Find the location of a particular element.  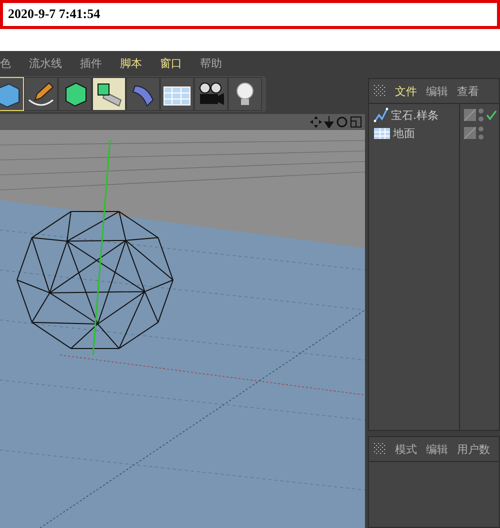

menu-tab: 模式 is located at coordinates (406, 449).